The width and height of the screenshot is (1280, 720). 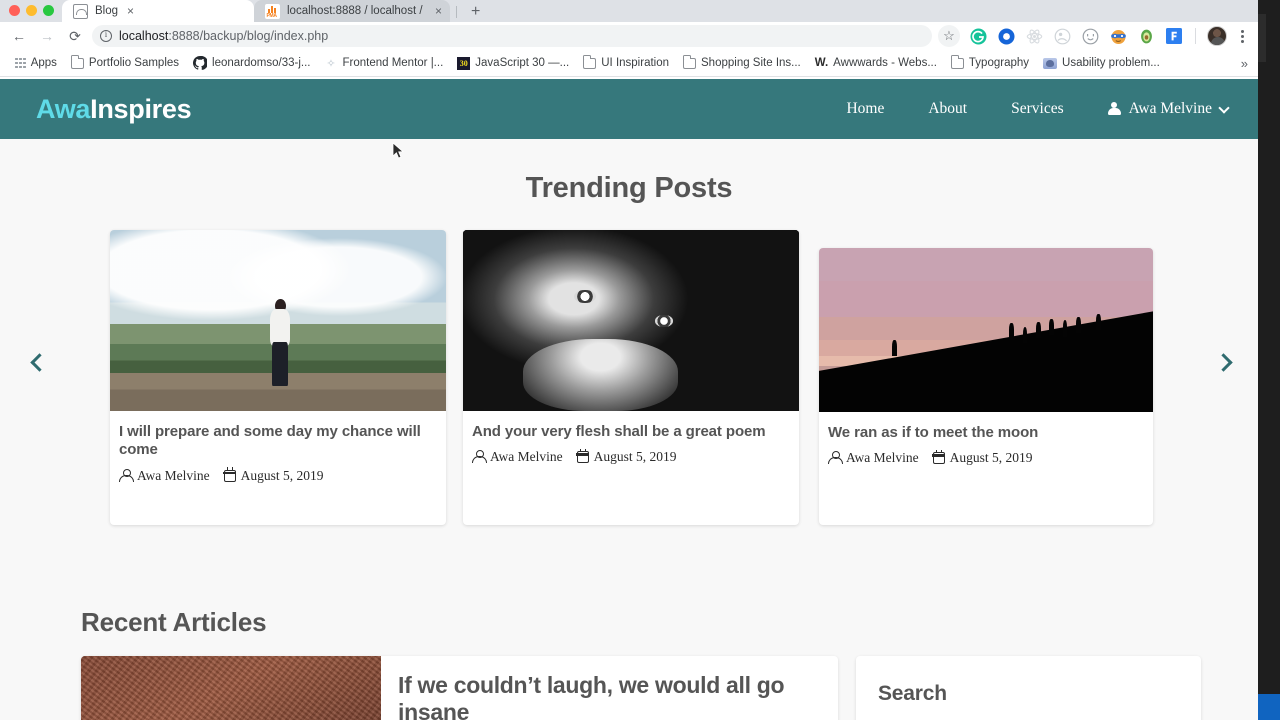 I want to click on logo-rest: Inspires, so click(x=141, y=108).